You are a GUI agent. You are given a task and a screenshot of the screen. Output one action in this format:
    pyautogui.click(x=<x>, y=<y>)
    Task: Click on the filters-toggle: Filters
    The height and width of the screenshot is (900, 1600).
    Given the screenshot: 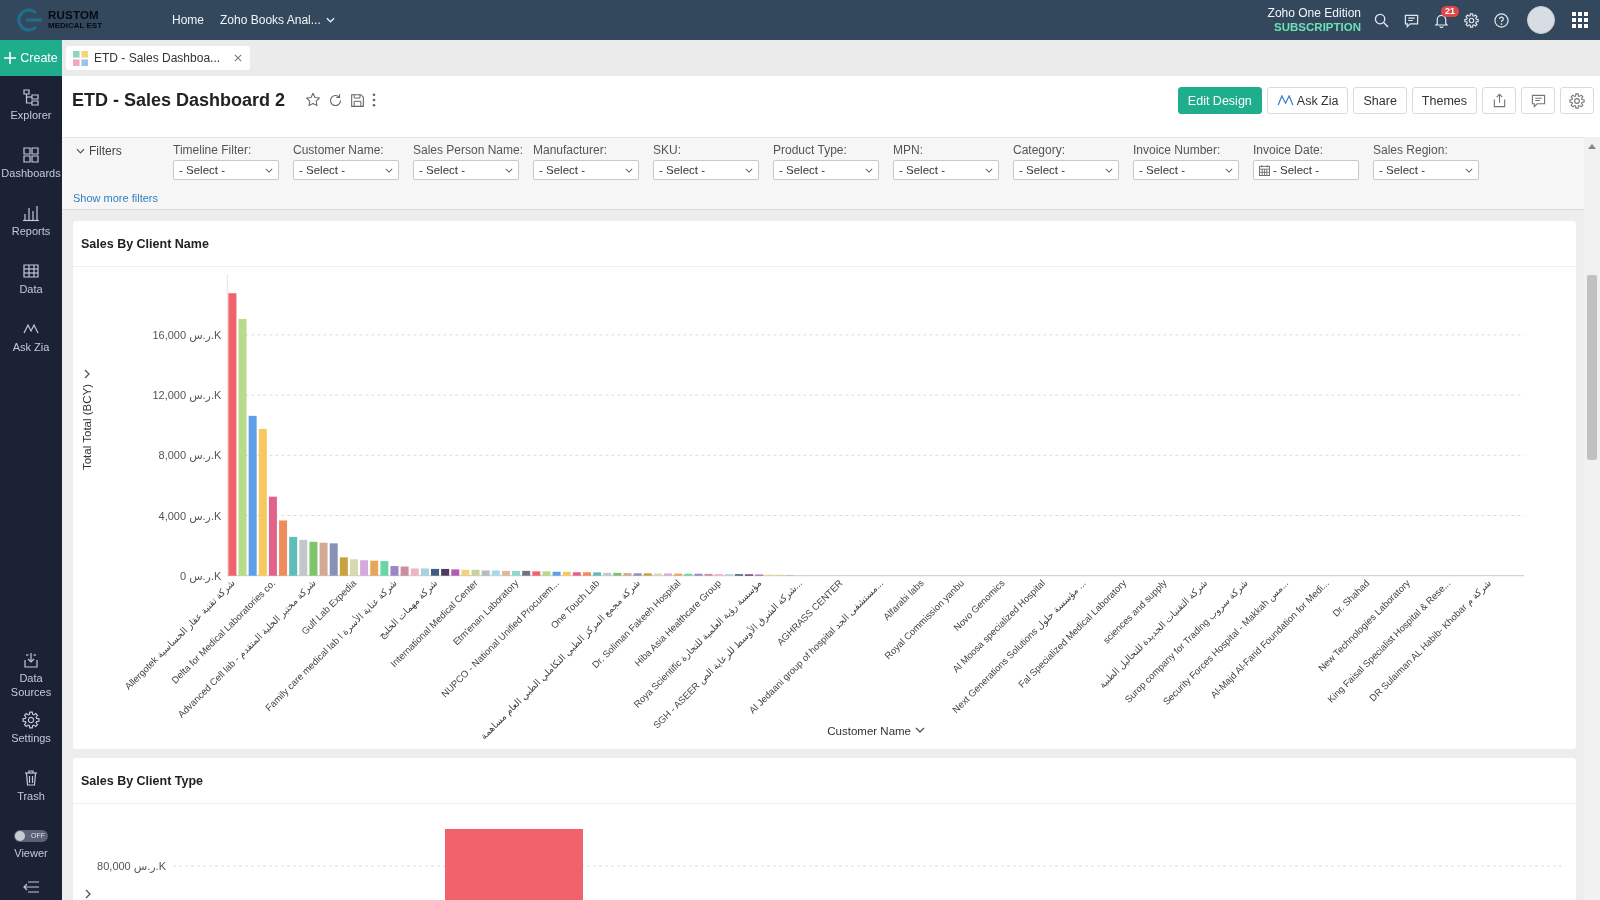 What is the action you would take?
    pyautogui.click(x=117, y=151)
    